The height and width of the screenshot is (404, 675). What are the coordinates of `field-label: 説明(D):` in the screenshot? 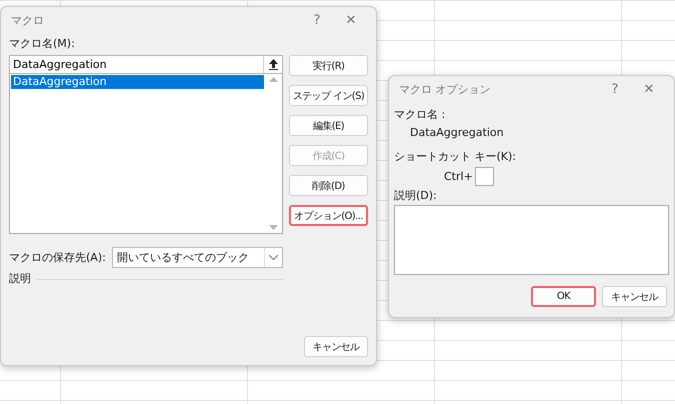 It's located at (416, 196).